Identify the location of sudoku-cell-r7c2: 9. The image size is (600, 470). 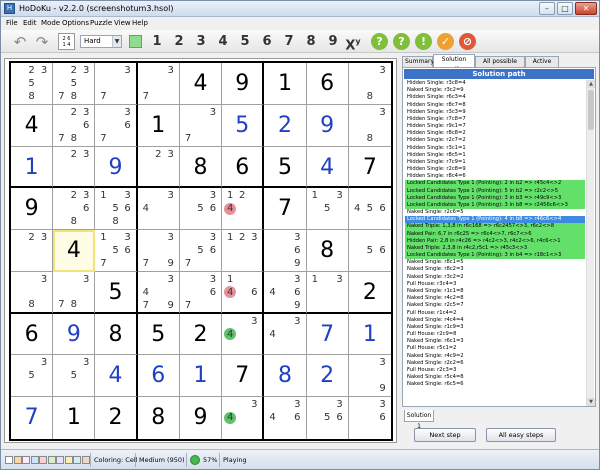
(74, 334).